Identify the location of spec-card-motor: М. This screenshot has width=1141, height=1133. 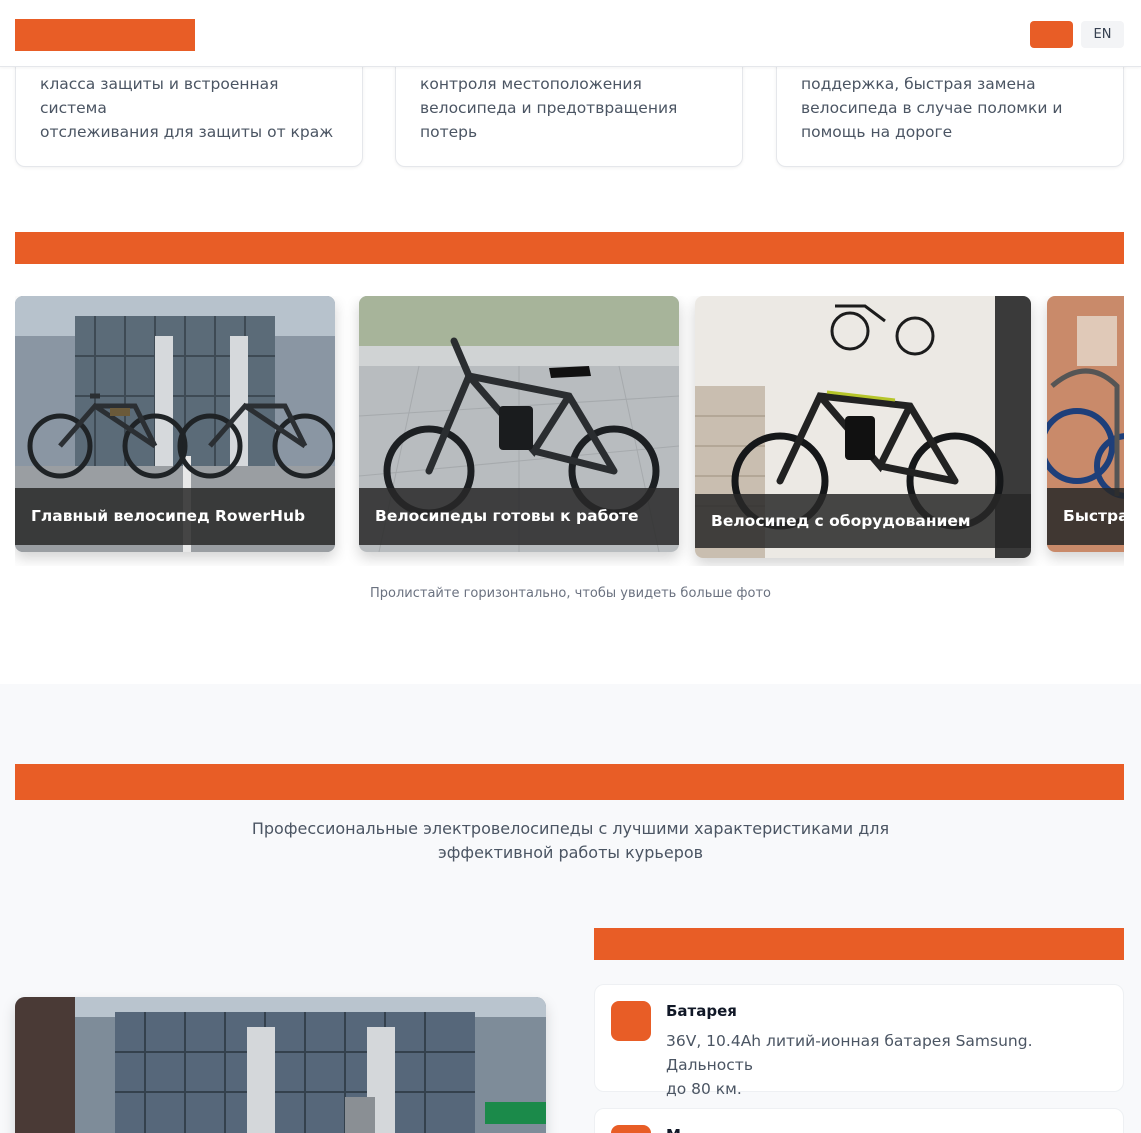
(859, 1120).